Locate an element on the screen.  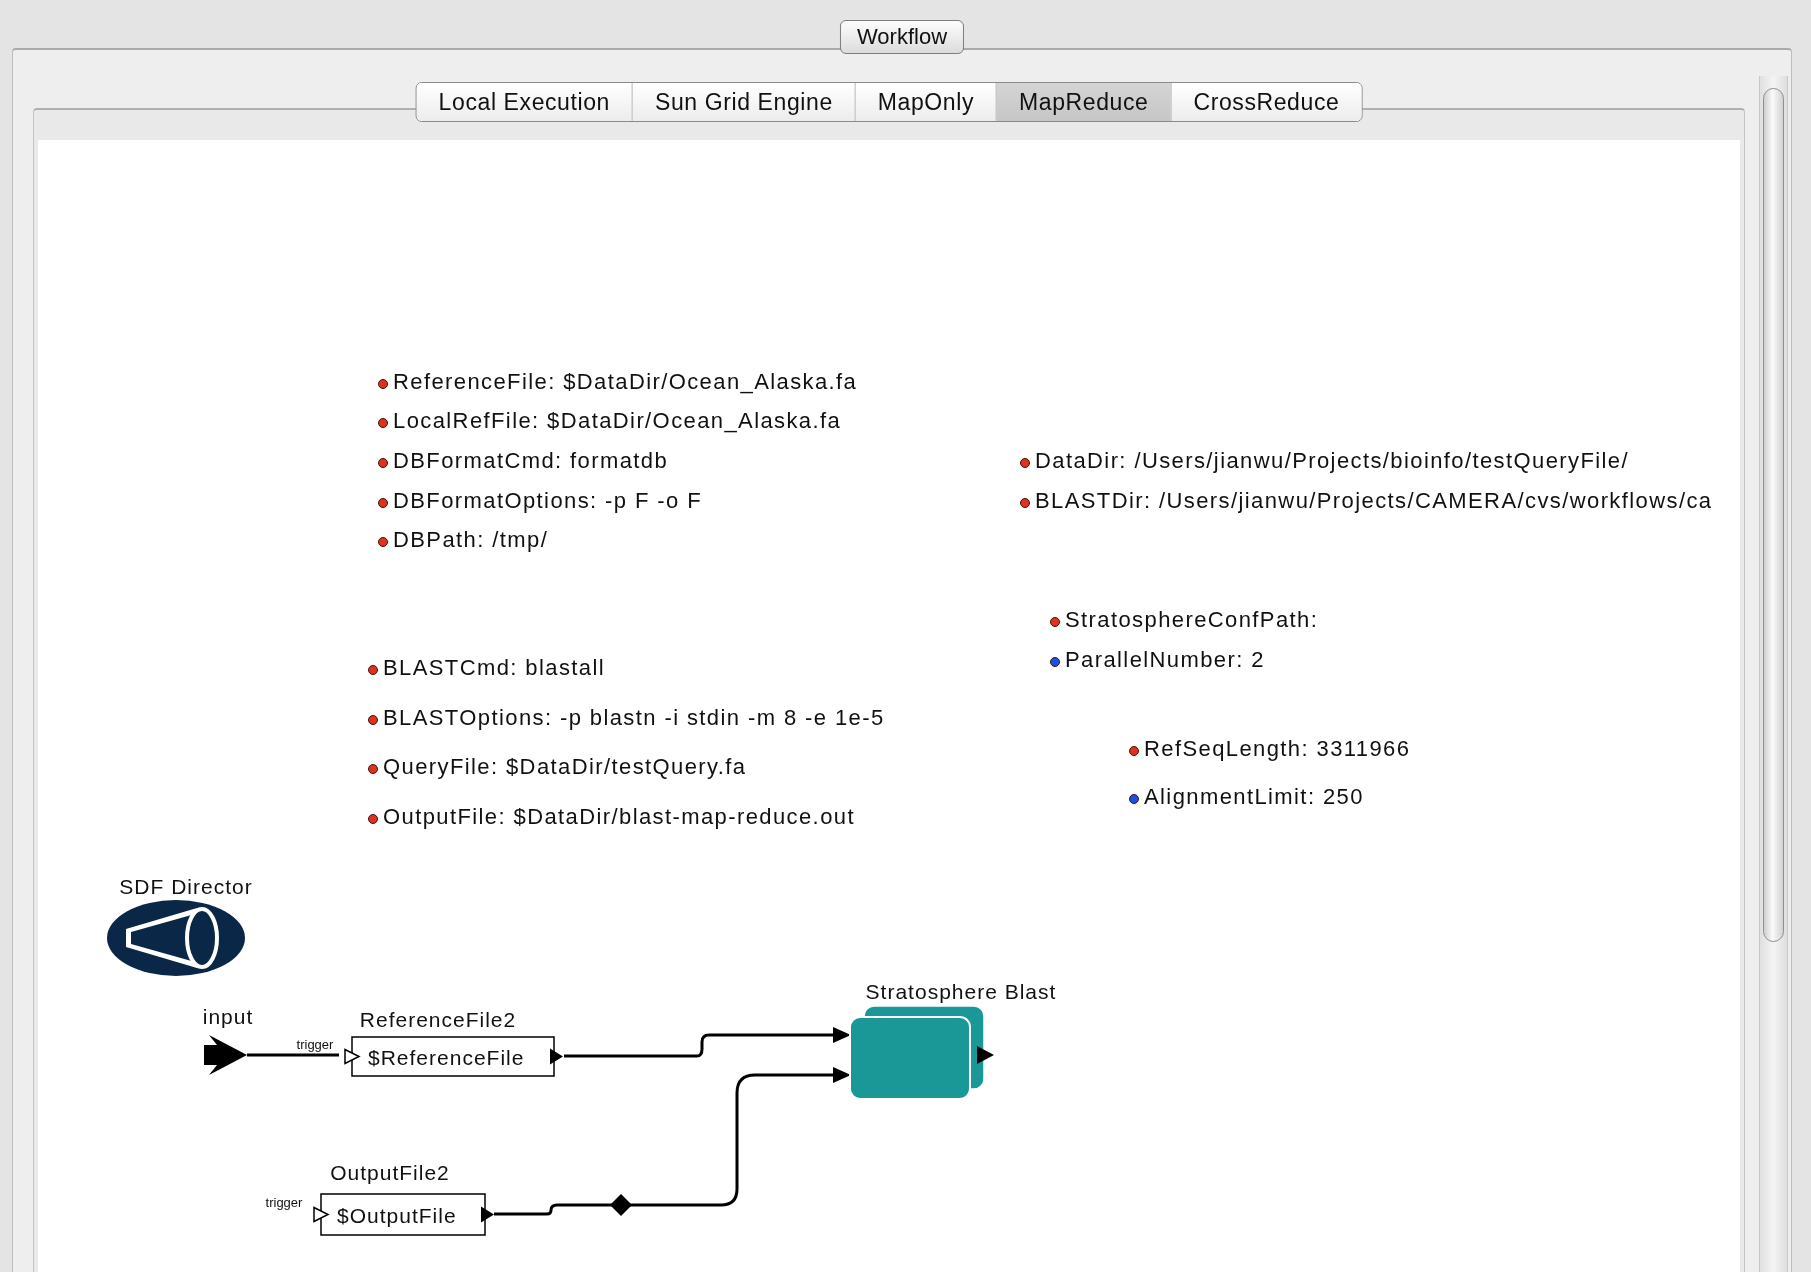
director-label: SDF Director is located at coordinates (186, 886).